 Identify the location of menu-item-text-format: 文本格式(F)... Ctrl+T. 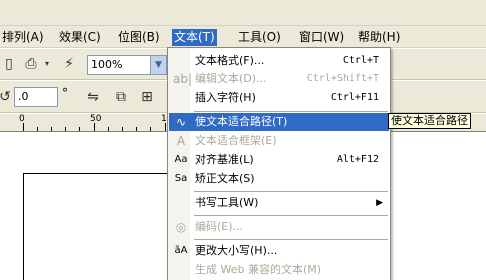
(279, 61).